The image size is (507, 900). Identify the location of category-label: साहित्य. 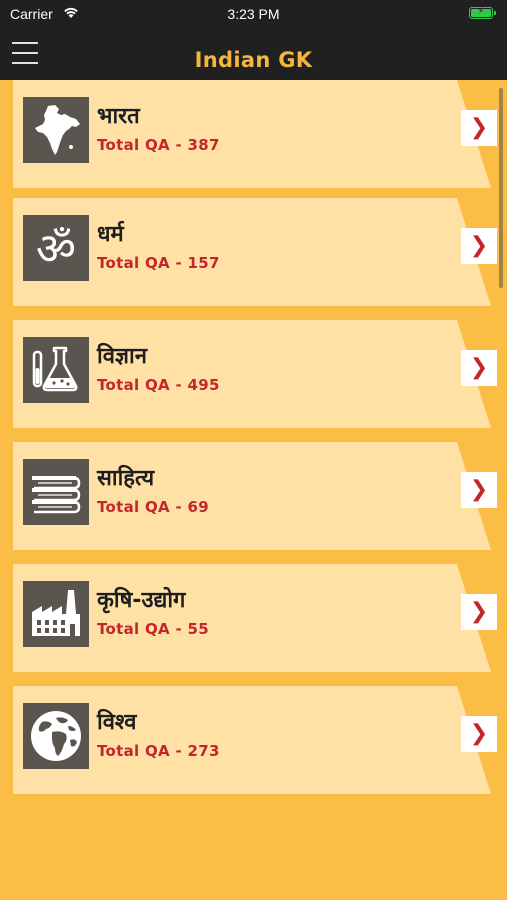
(126, 478).